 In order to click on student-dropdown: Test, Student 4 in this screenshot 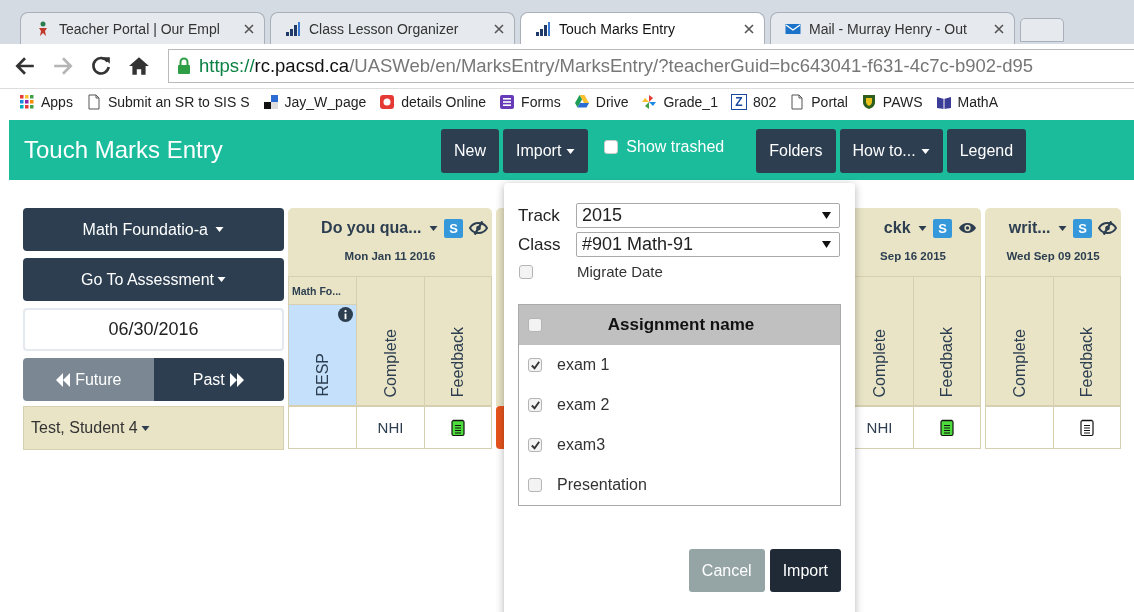, I will do `click(153, 428)`.